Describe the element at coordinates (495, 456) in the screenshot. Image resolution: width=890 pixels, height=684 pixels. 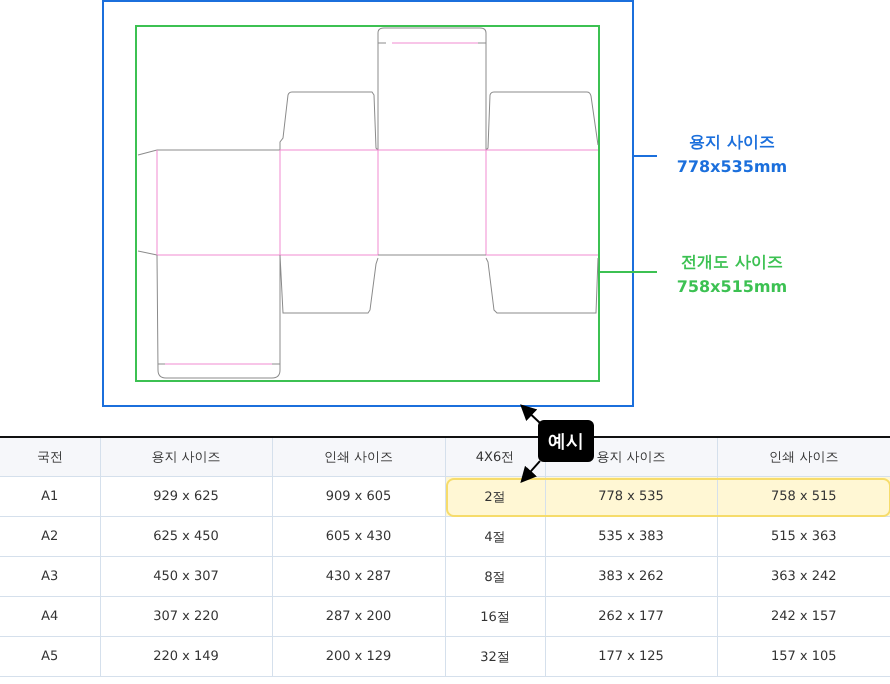
I see `column-header: 4X6전` at that location.